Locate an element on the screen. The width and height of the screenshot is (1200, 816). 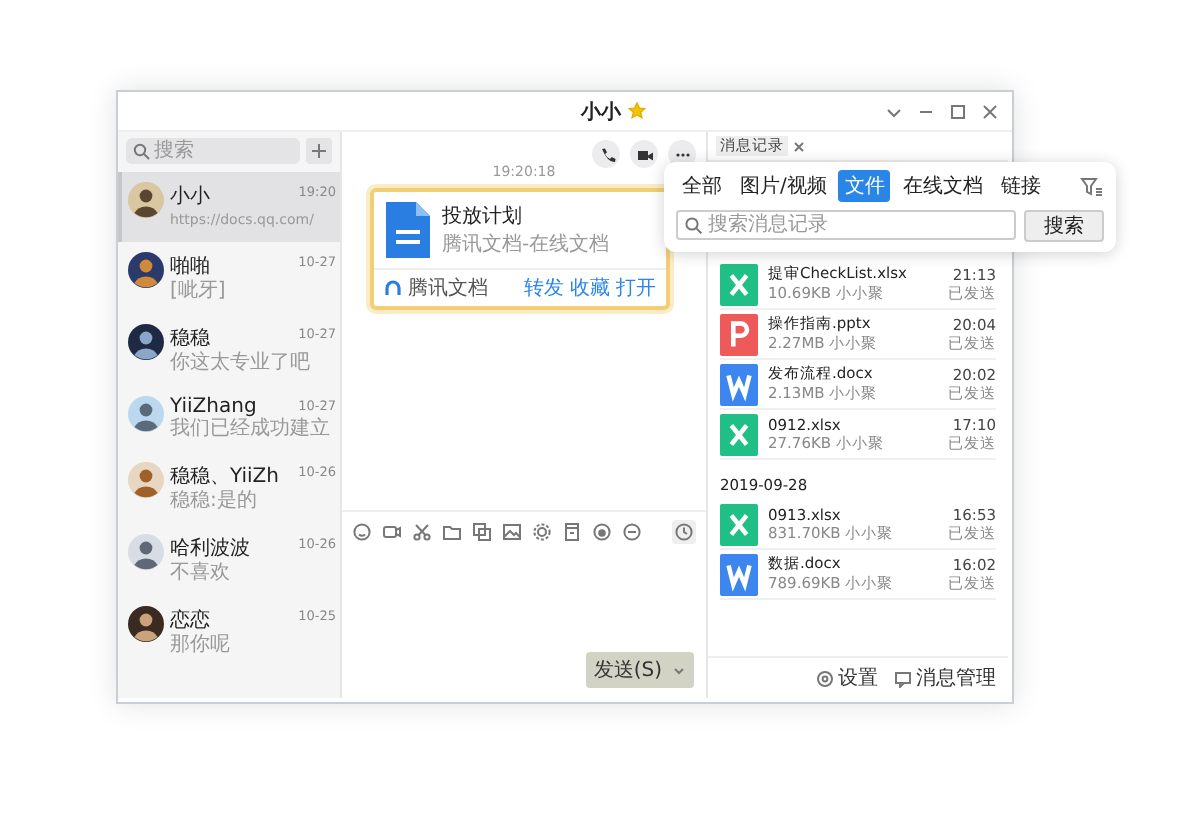
gear-button is located at coordinates (542, 532).